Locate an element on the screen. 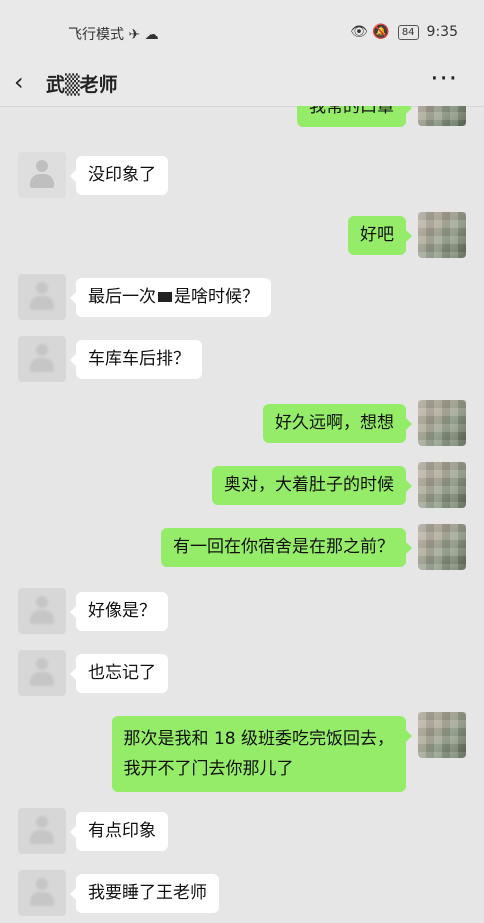 The height and width of the screenshot is (923, 484). message-line: 那次是我和 18 级班委吃完饭回去， is located at coordinates (258, 739).